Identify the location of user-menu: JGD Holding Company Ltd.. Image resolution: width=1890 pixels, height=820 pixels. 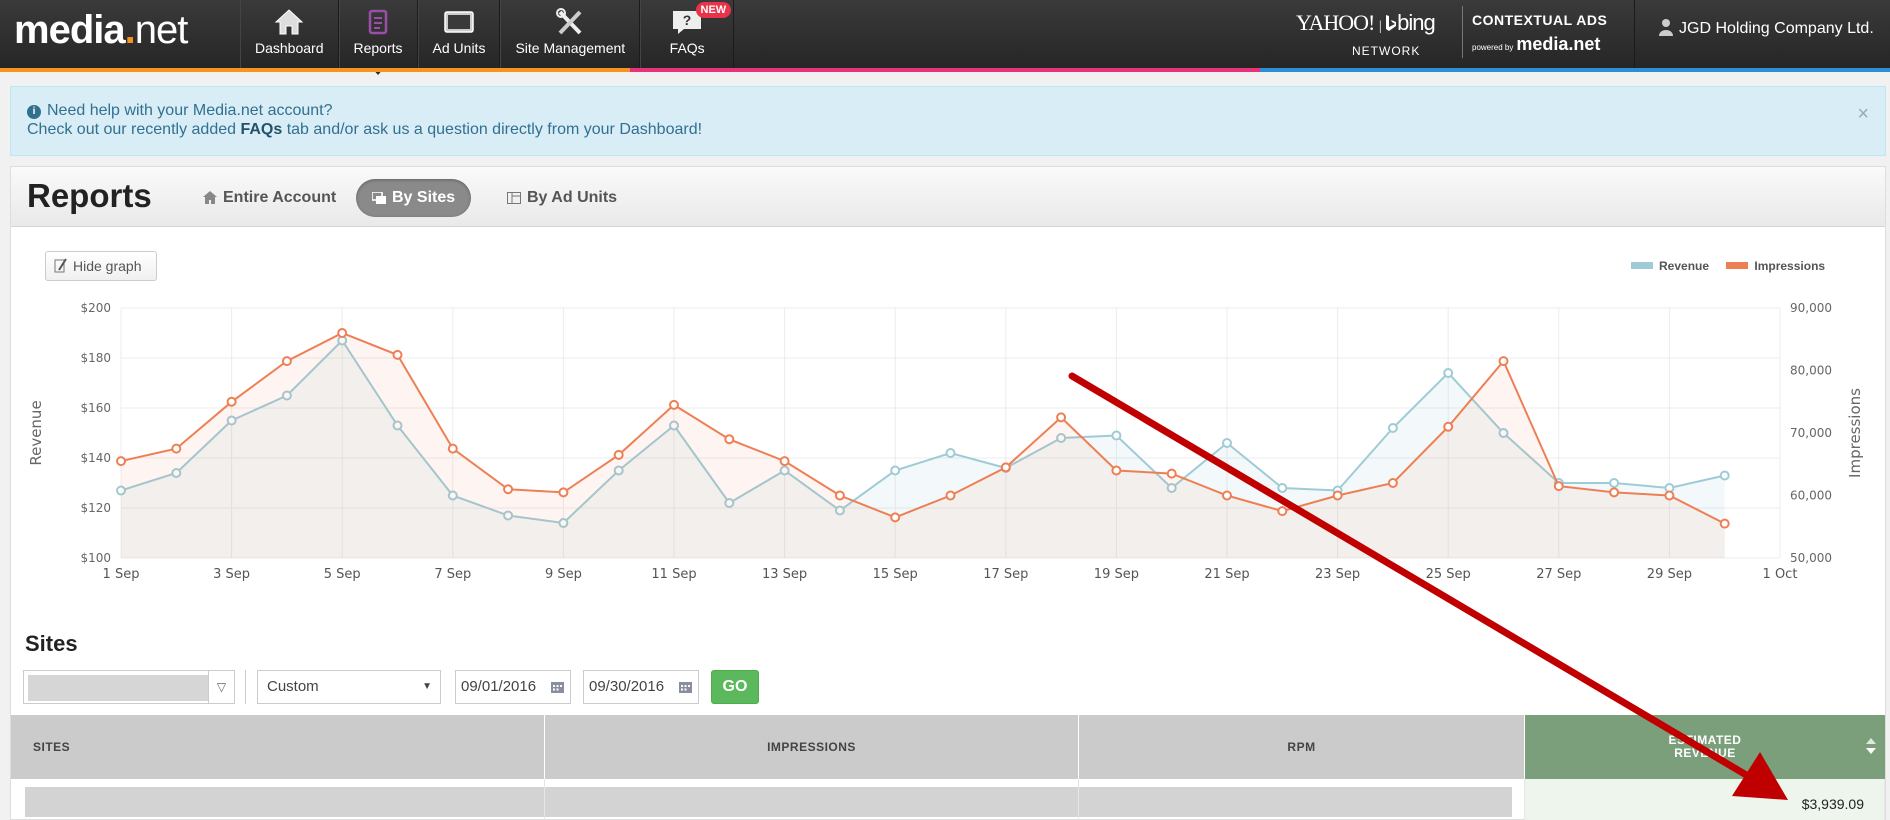
(1754, 34).